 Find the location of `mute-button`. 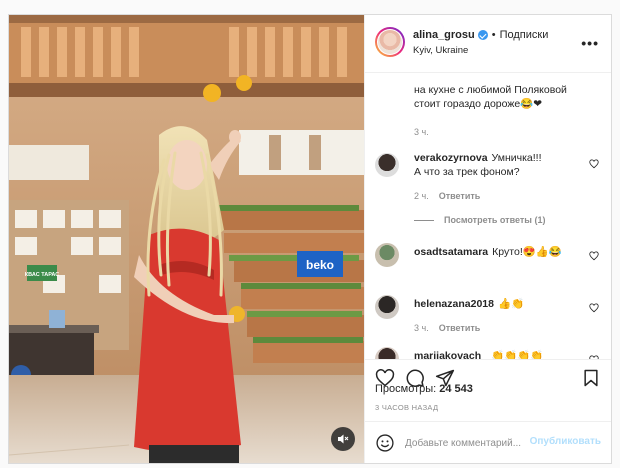

mute-button is located at coordinates (343, 439).